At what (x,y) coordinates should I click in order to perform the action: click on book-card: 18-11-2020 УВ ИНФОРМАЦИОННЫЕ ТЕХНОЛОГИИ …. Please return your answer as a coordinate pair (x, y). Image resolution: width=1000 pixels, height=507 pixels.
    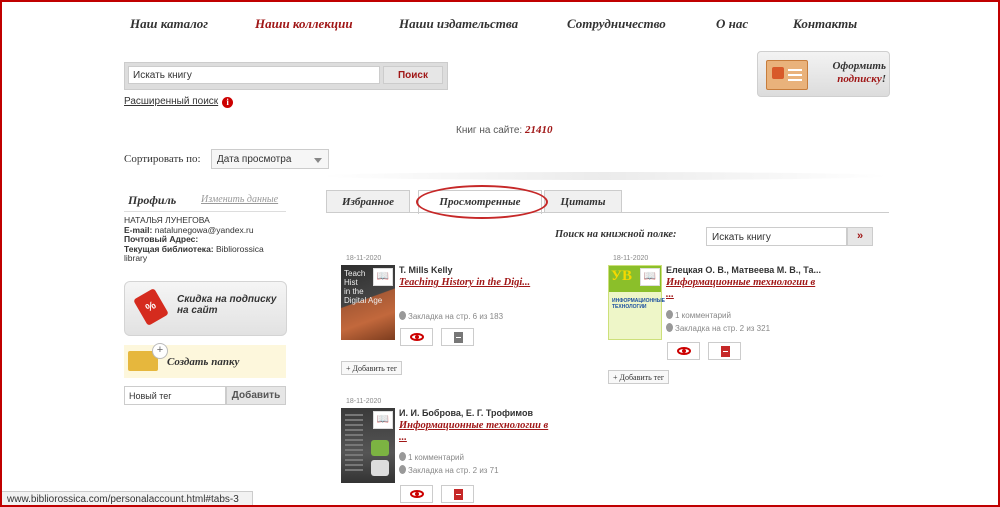
    Looking at the image, I should click on (743, 315).